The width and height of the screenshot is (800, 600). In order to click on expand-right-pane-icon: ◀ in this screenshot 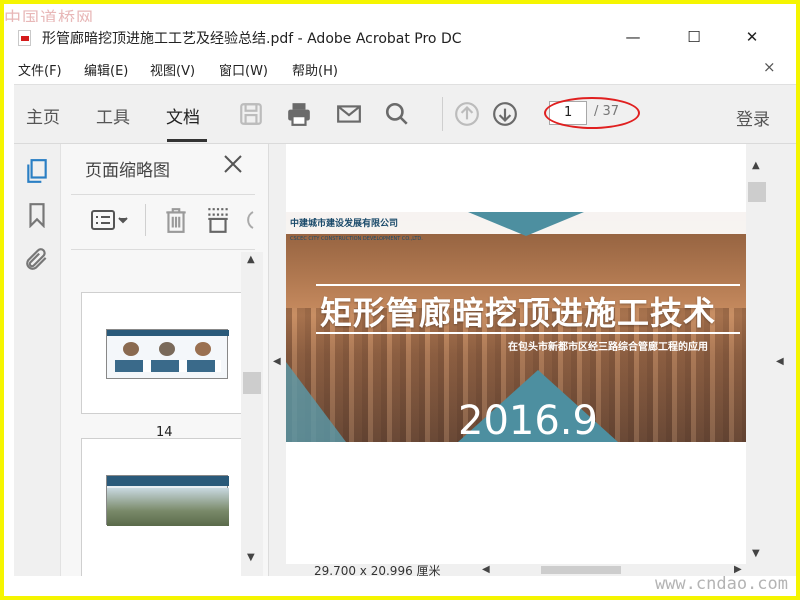, I will do `click(780, 361)`.